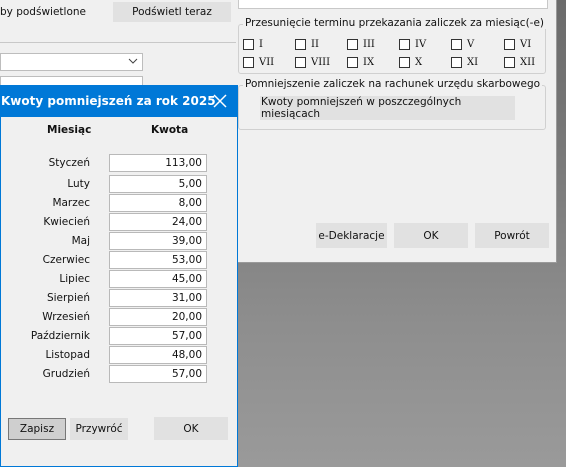  What do you see at coordinates (158, 317) in the screenshot?
I see `amount-field: 20,00` at bounding box center [158, 317].